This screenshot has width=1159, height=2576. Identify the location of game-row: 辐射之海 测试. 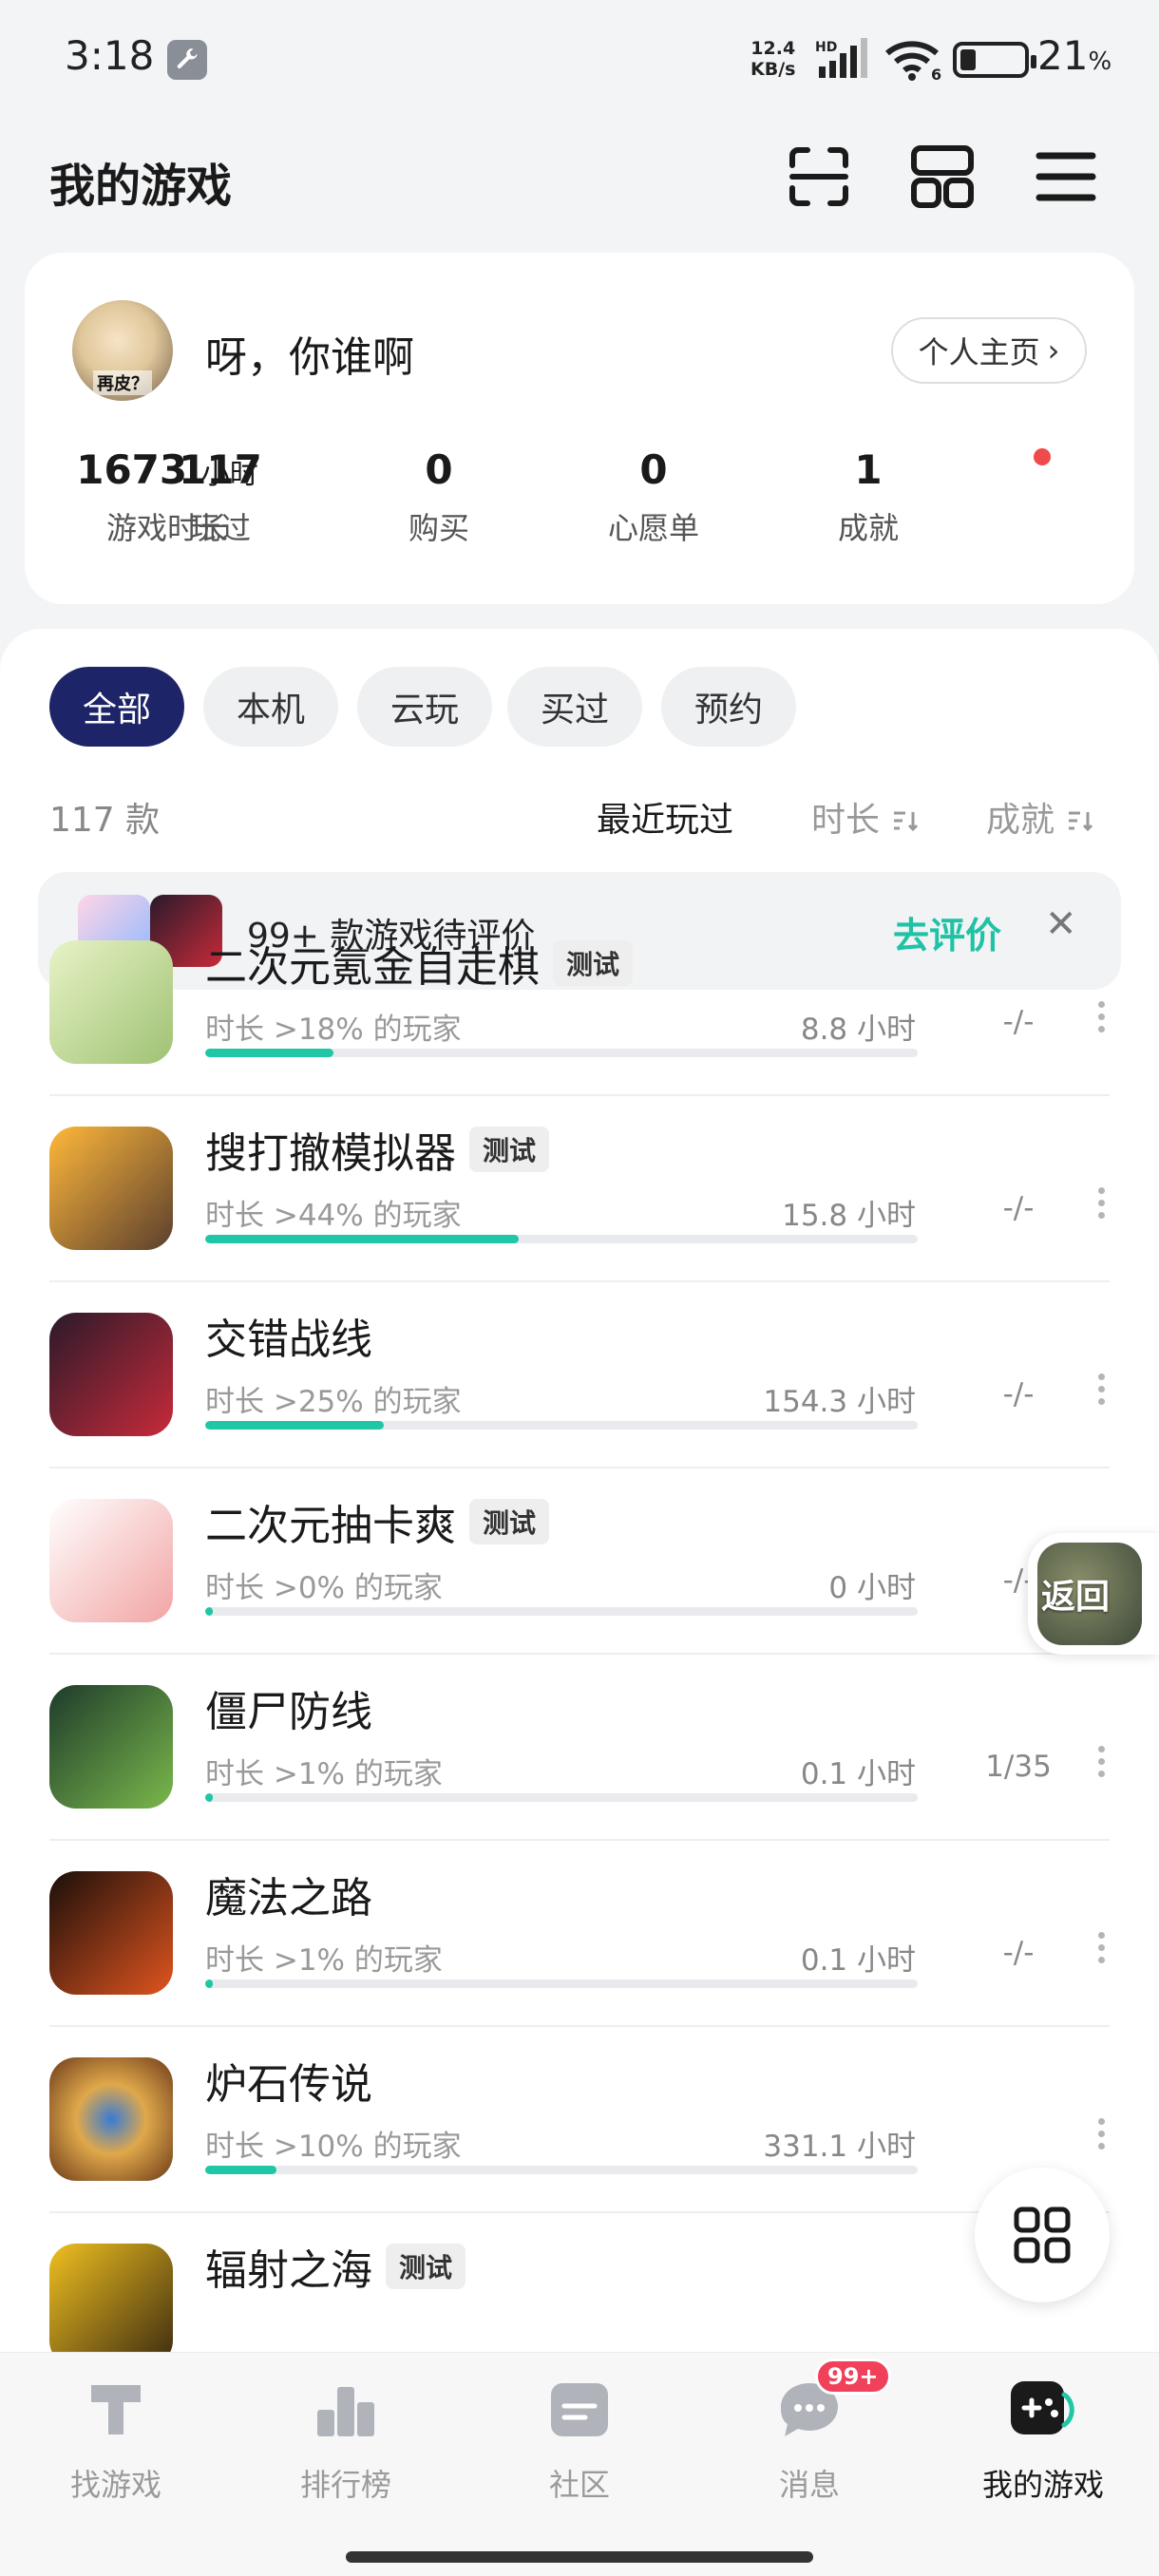
(579, 2285).